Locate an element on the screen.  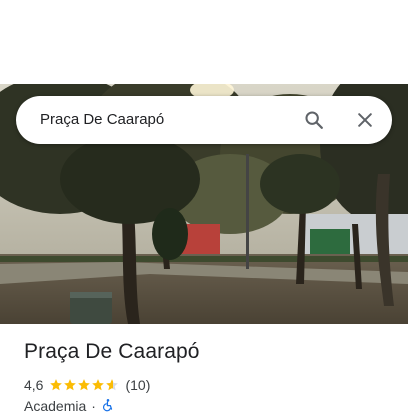
place-title: Praça De Caarapó is located at coordinates (112, 351).